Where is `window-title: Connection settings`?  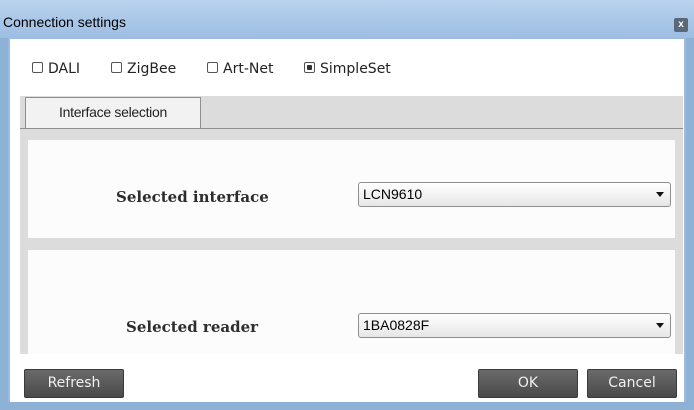 window-title: Connection settings is located at coordinates (64, 22).